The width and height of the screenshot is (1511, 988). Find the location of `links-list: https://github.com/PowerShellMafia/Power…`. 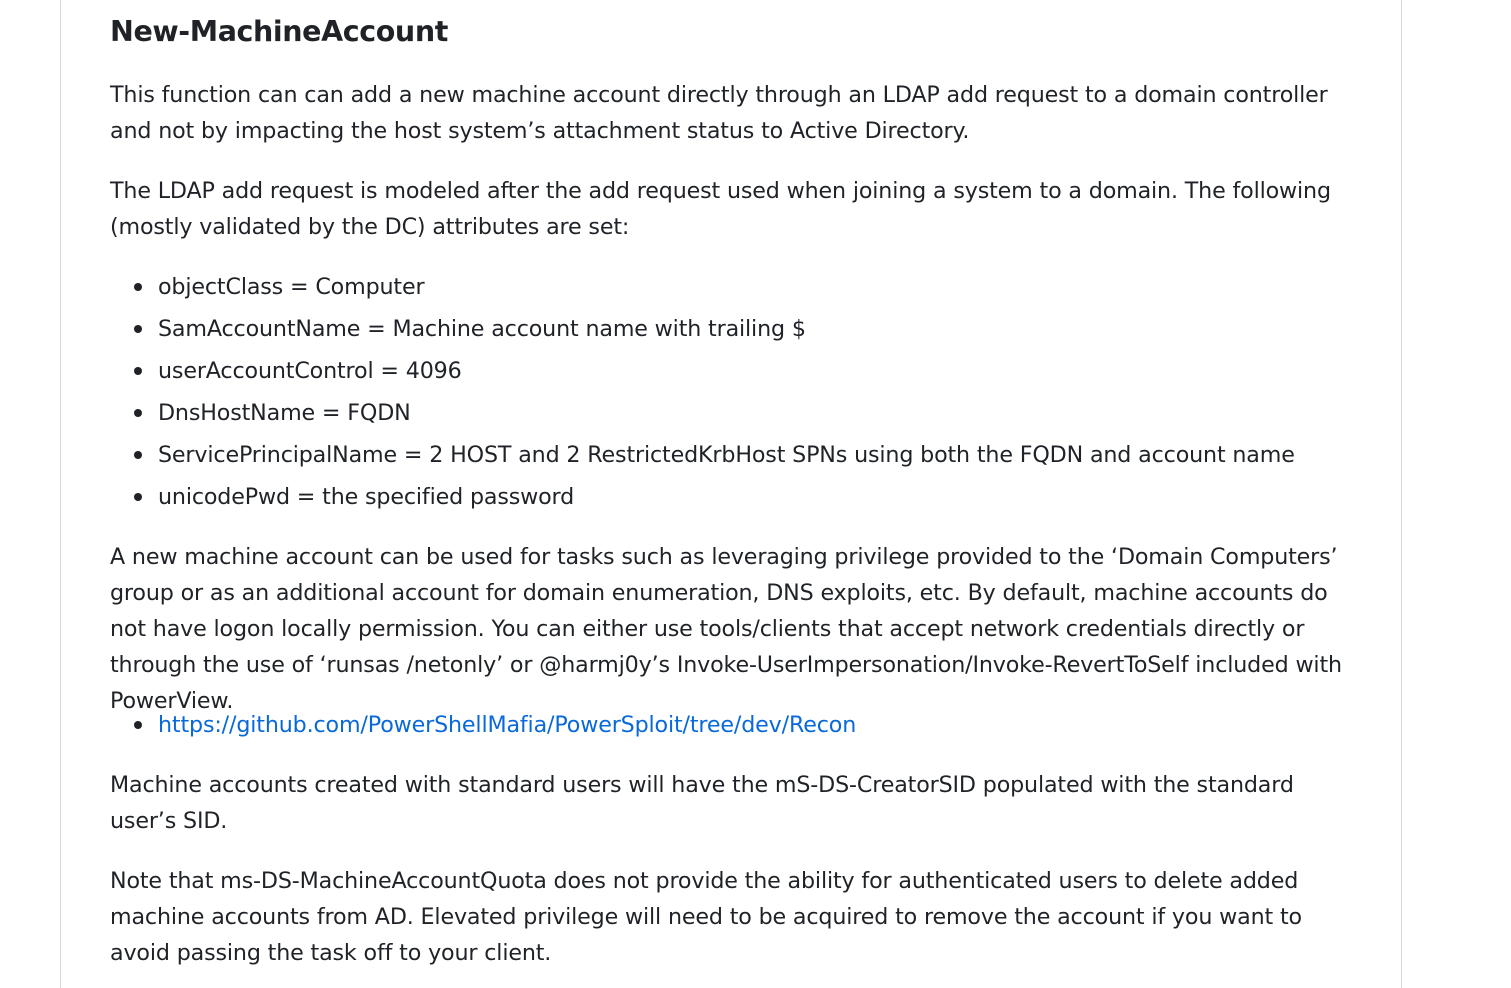

links-list: https://github.com/PowerShellMafia/Power… is located at coordinates (483, 725).